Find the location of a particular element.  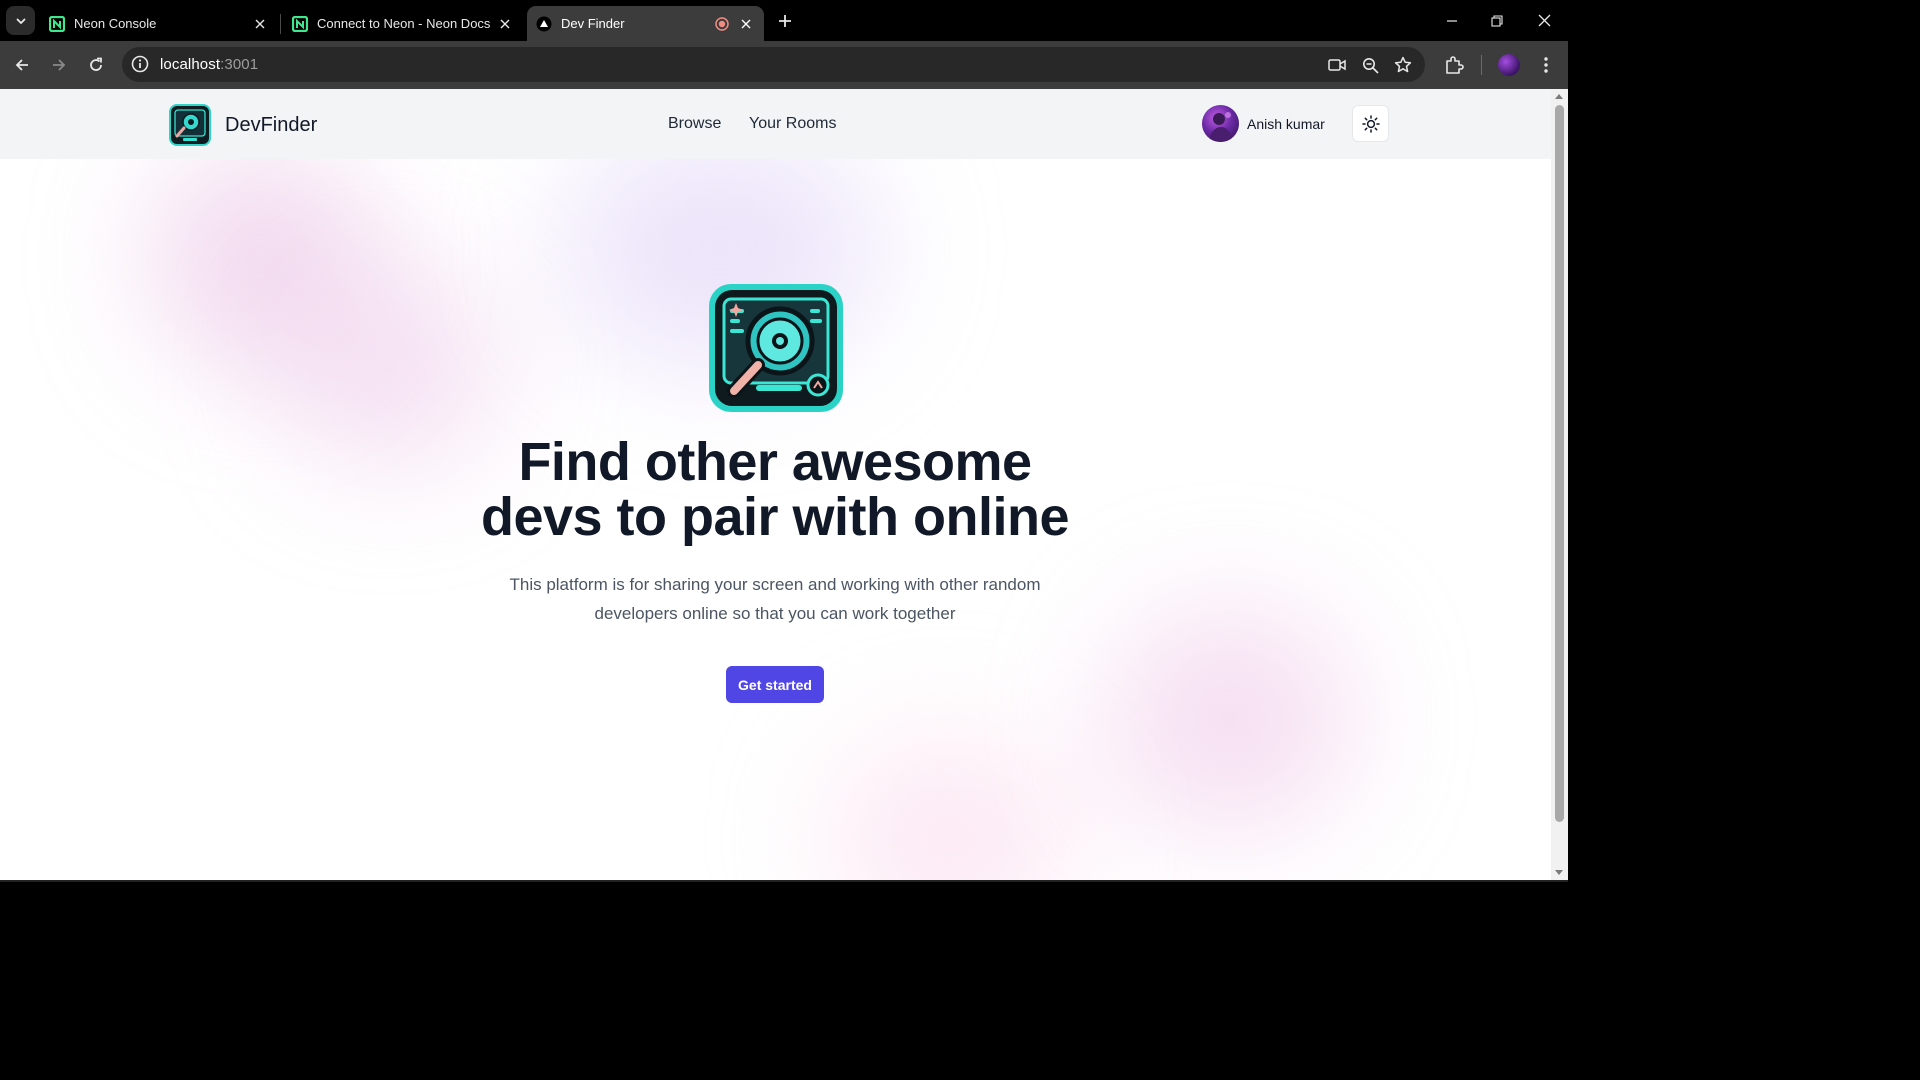

arrow-left-icon is located at coordinates (21, 65).